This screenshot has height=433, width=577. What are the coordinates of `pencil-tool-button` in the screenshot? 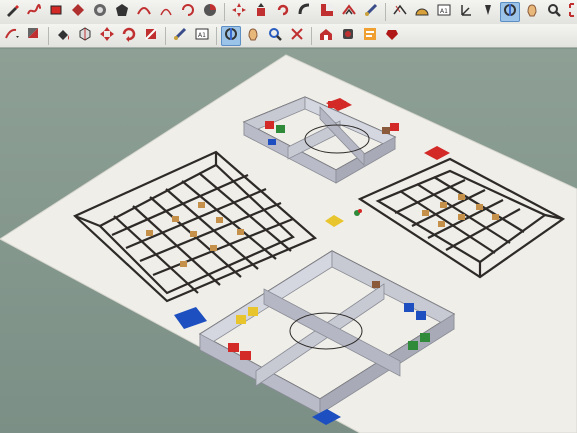 It's located at (12, 12).